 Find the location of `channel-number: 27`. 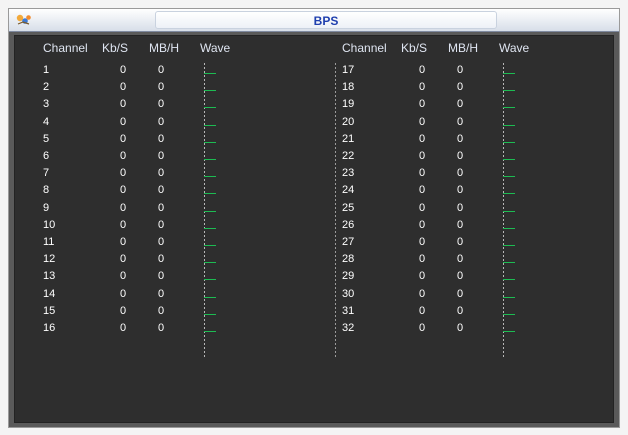

channel-number: 27 is located at coordinates (348, 242).